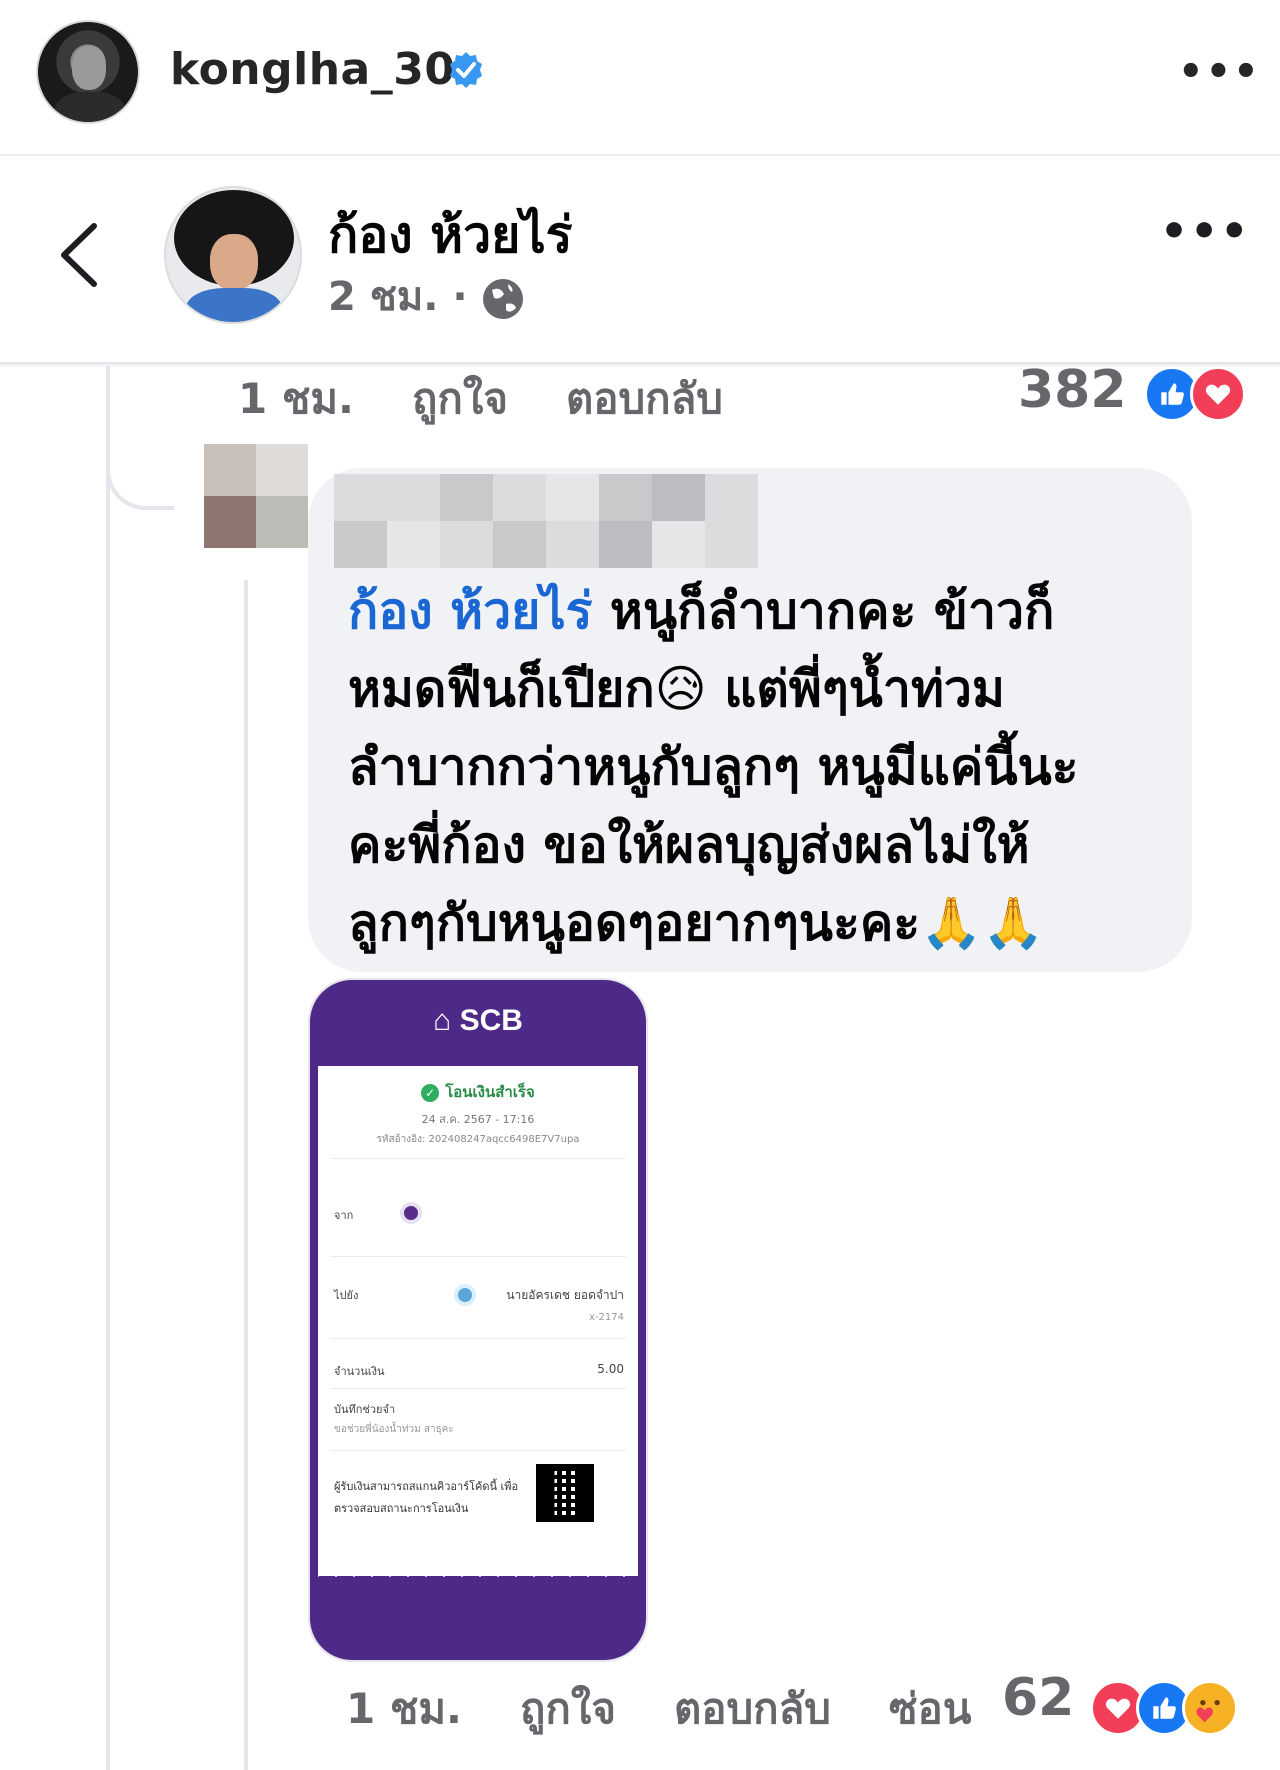 Image resolution: width=1280 pixels, height=1770 pixels. Describe the element at coordinates (640, 261) in the screenshot. I see `facebook-post-header: ก้อง ห้วยไร่ 2 ชม. · •••` at that location.